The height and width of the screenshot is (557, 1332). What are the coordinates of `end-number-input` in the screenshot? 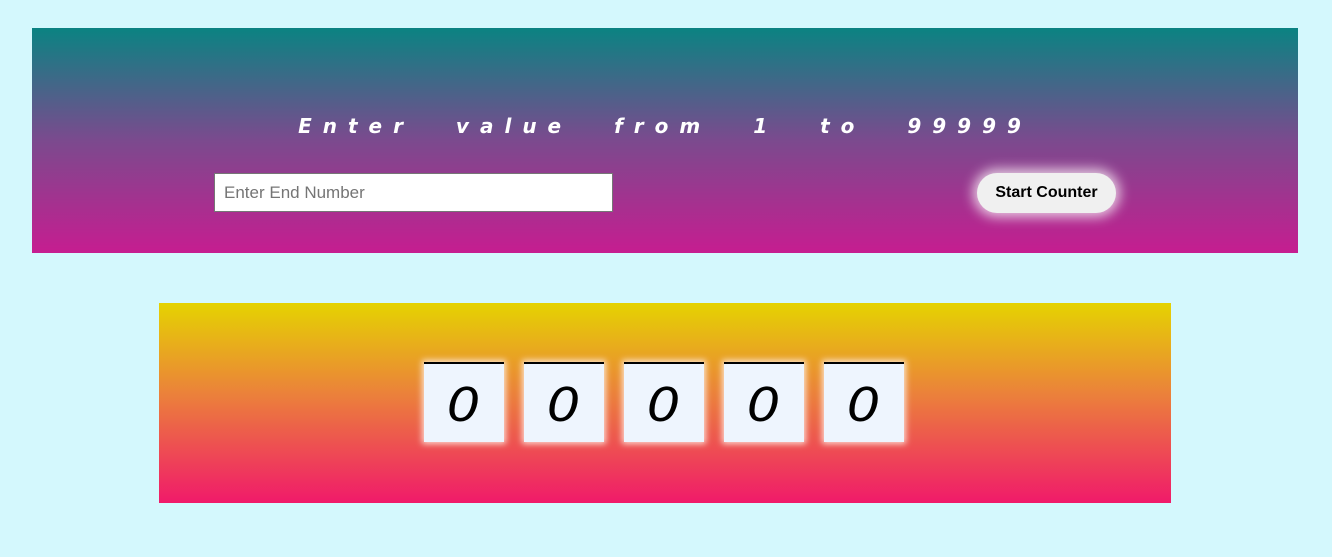 It's located at (413, 192).